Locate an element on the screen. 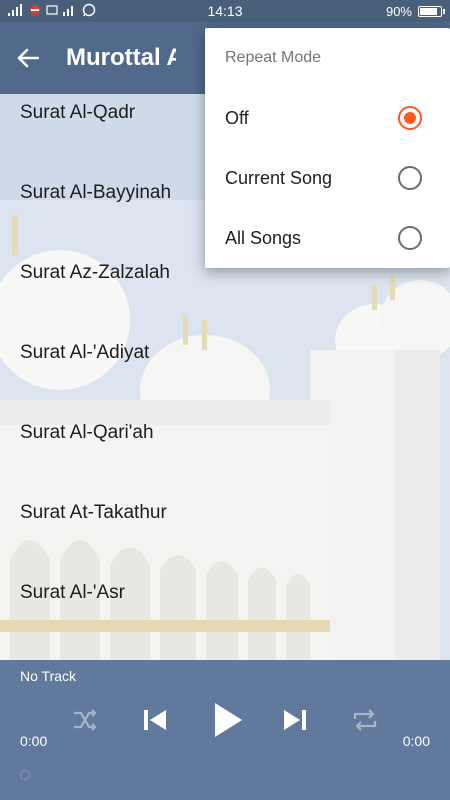 The width and height of the screenshot is (450, 800). elapsed-time: 0:00 is located at coordinates (34, 741).